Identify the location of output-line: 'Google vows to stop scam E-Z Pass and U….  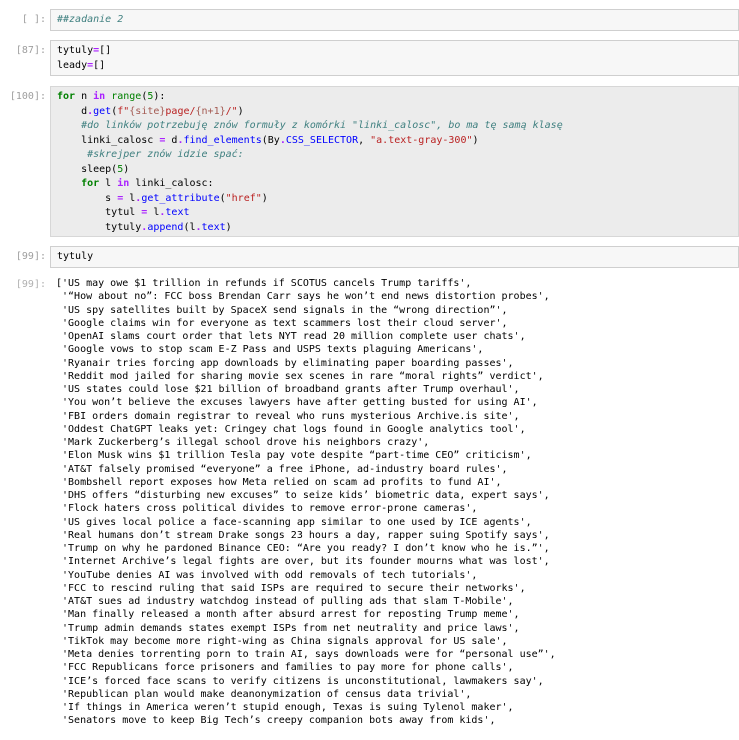
(270, 350).